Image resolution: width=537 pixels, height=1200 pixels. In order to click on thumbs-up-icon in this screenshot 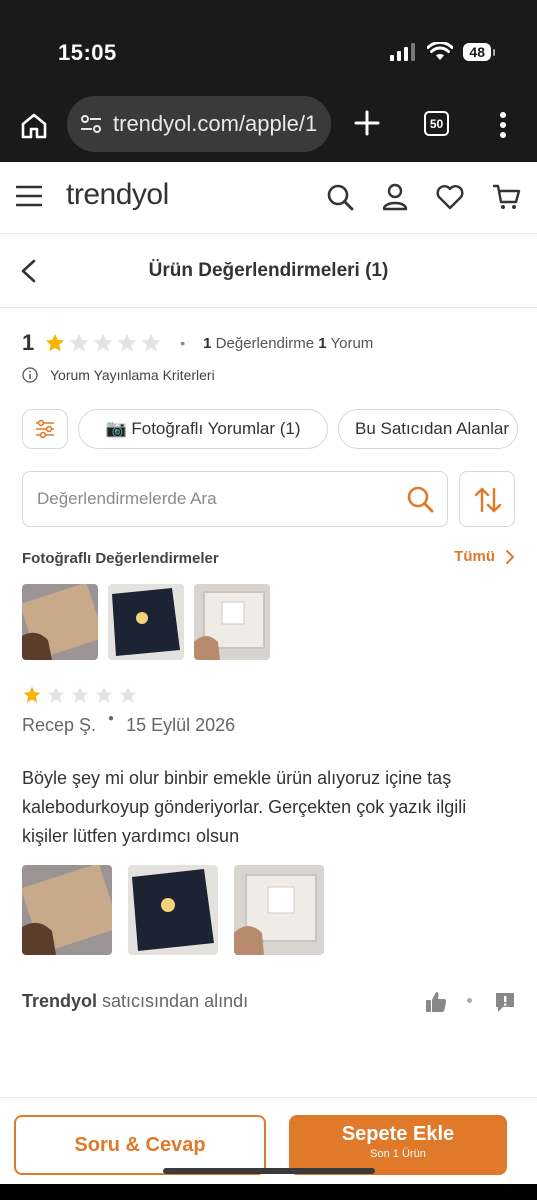, I will do `click(436, 1002)`.